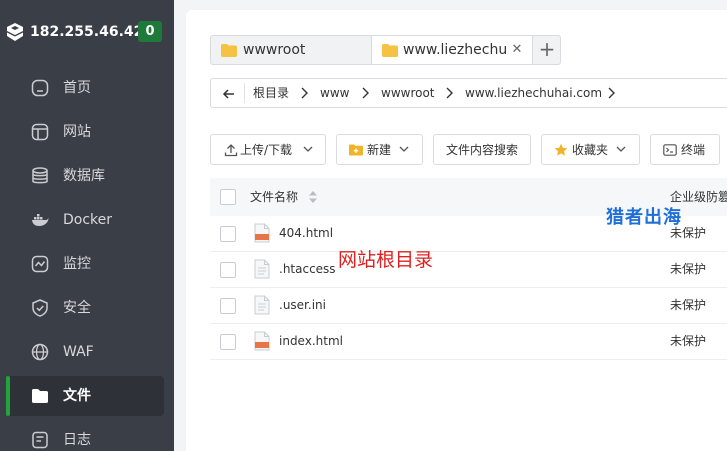 This screenshot has width=727, height=451. I want to click on sidebar-item-label: 数据库, so click(84, 176).